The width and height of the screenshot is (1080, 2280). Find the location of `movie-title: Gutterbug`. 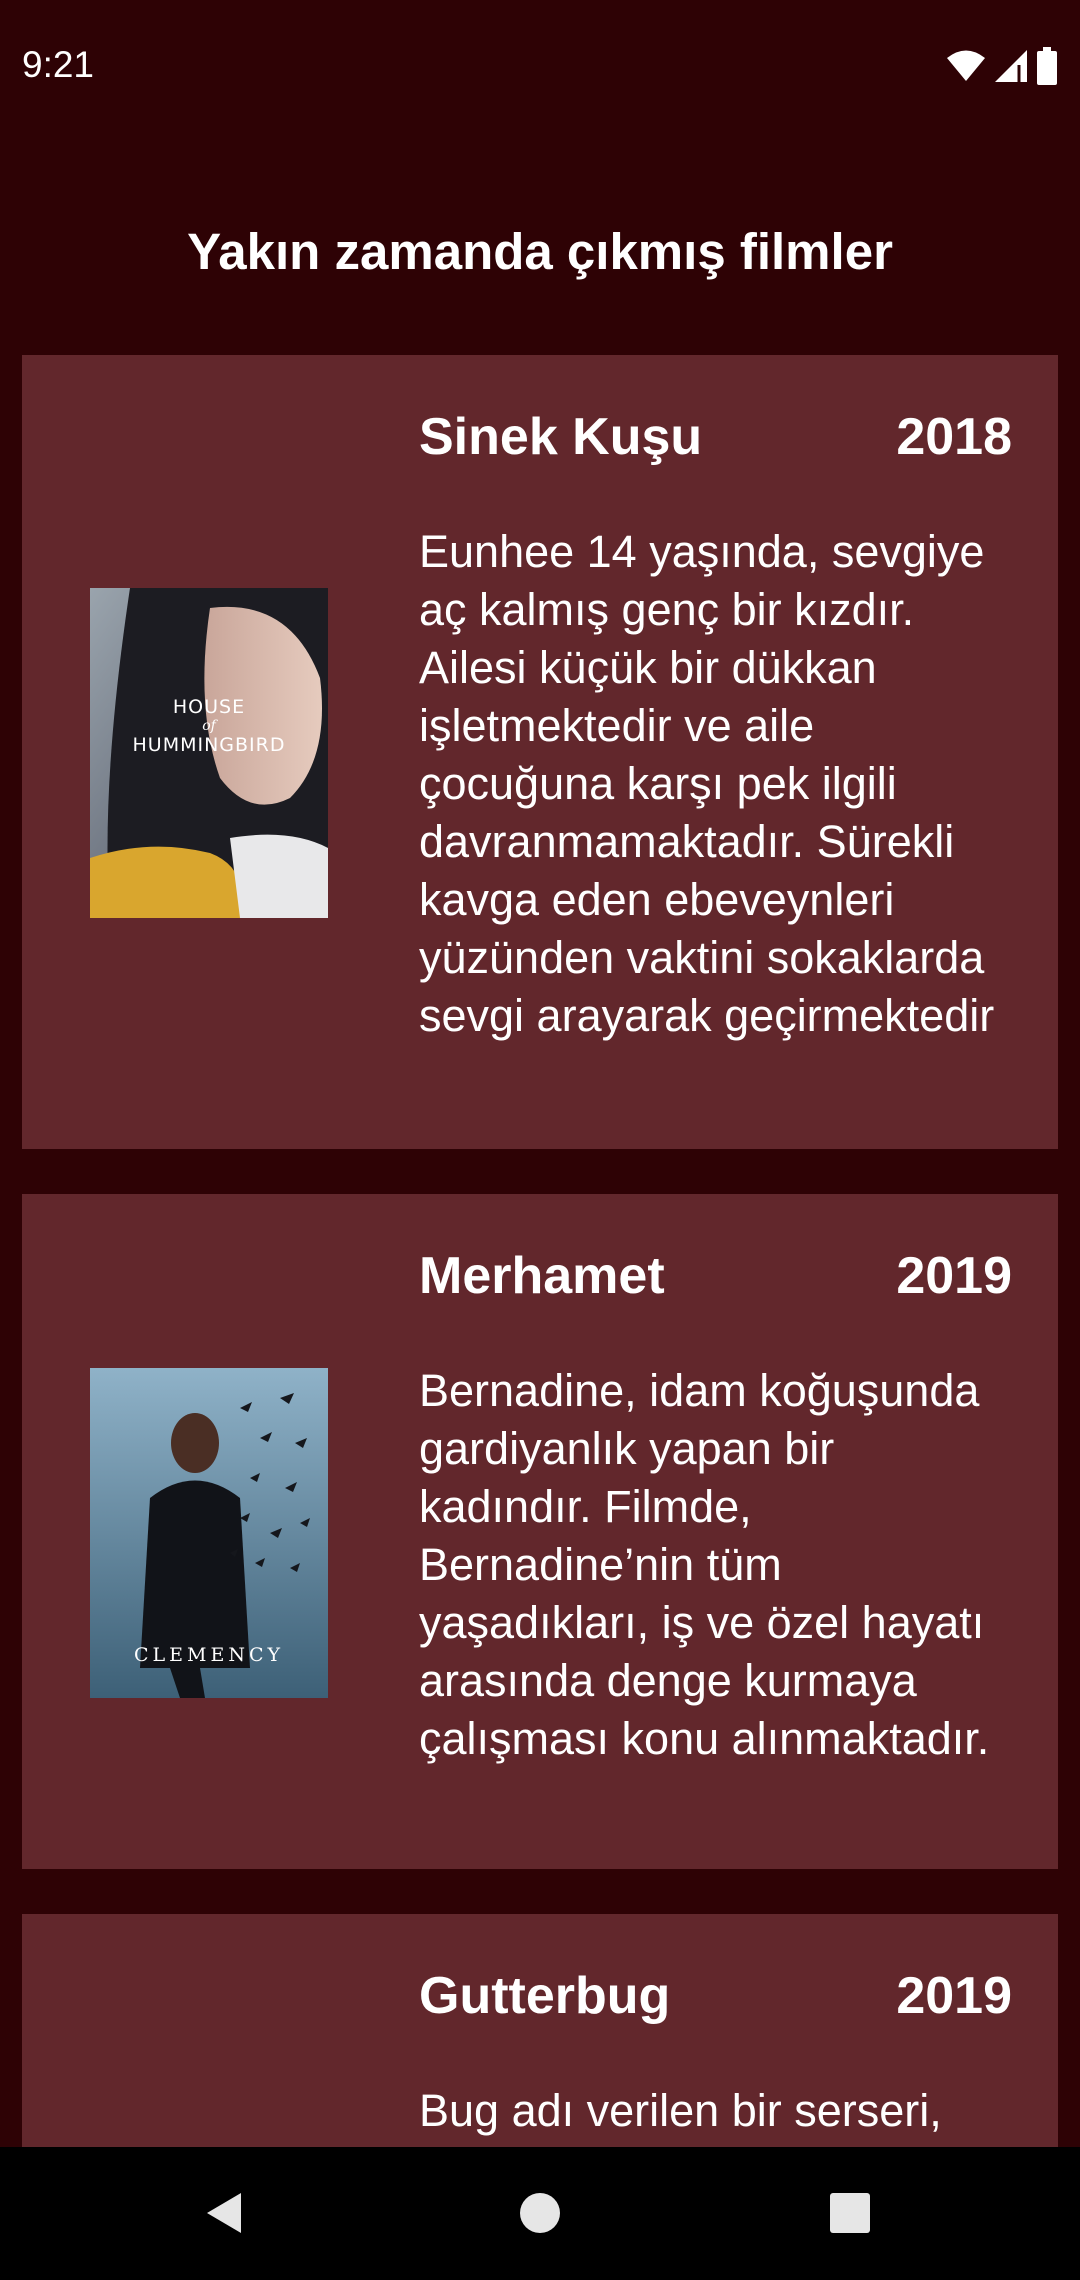

movie-title: Gutterbug is located at coordinates (545, 1996).